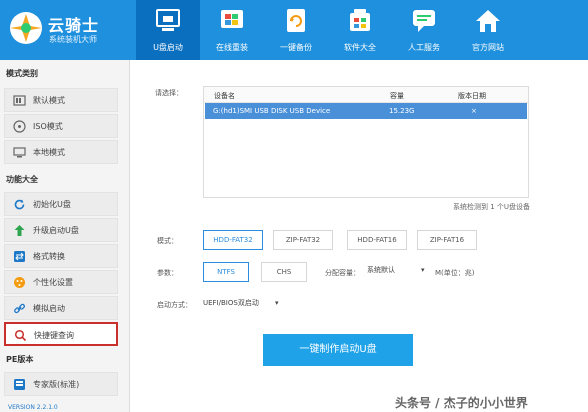 The width and height of the screenshot is (588, 412). I want to click on nav-label: 一键备份, so click(296, 47).